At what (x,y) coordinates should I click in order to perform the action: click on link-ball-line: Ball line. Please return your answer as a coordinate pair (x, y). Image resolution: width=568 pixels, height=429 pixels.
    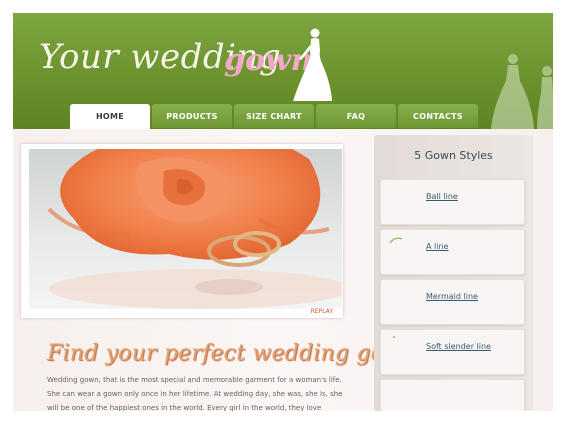
    Looking at the image, I should click on (442, 196).